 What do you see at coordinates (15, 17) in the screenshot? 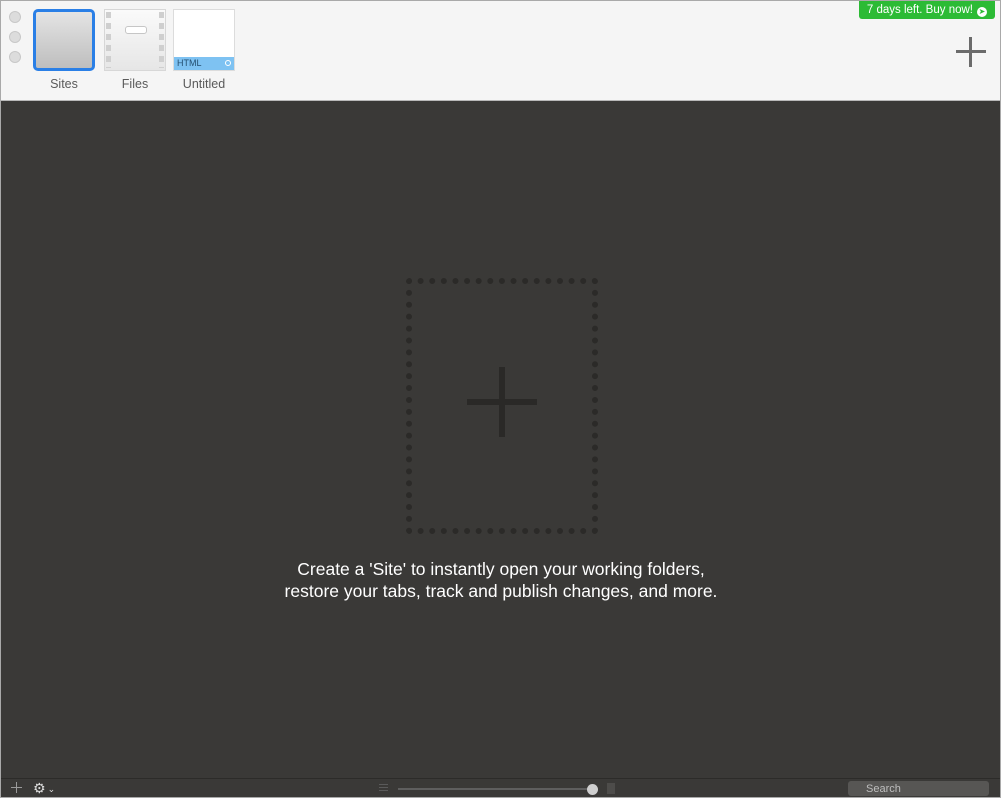
I see `close-window-button` at bounding box center [15, 17].